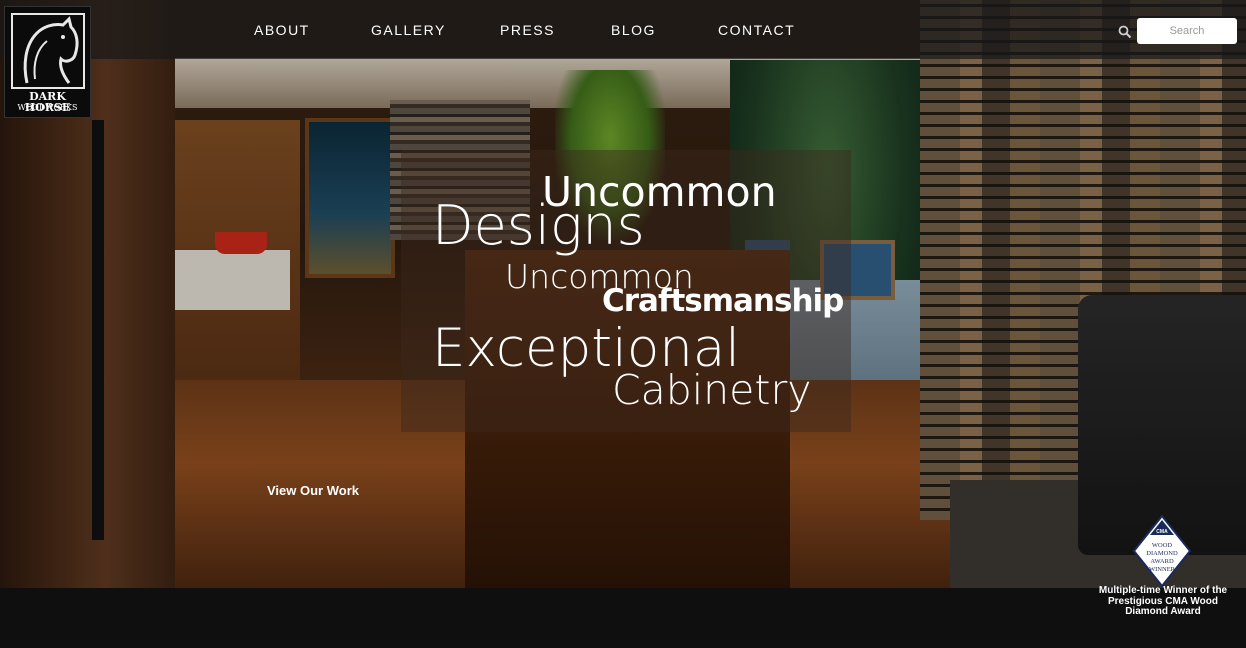  What do you see at coordinates (1125, 32) in the screenshot?
I see `search-icon` at bounding box center [1125, 32].